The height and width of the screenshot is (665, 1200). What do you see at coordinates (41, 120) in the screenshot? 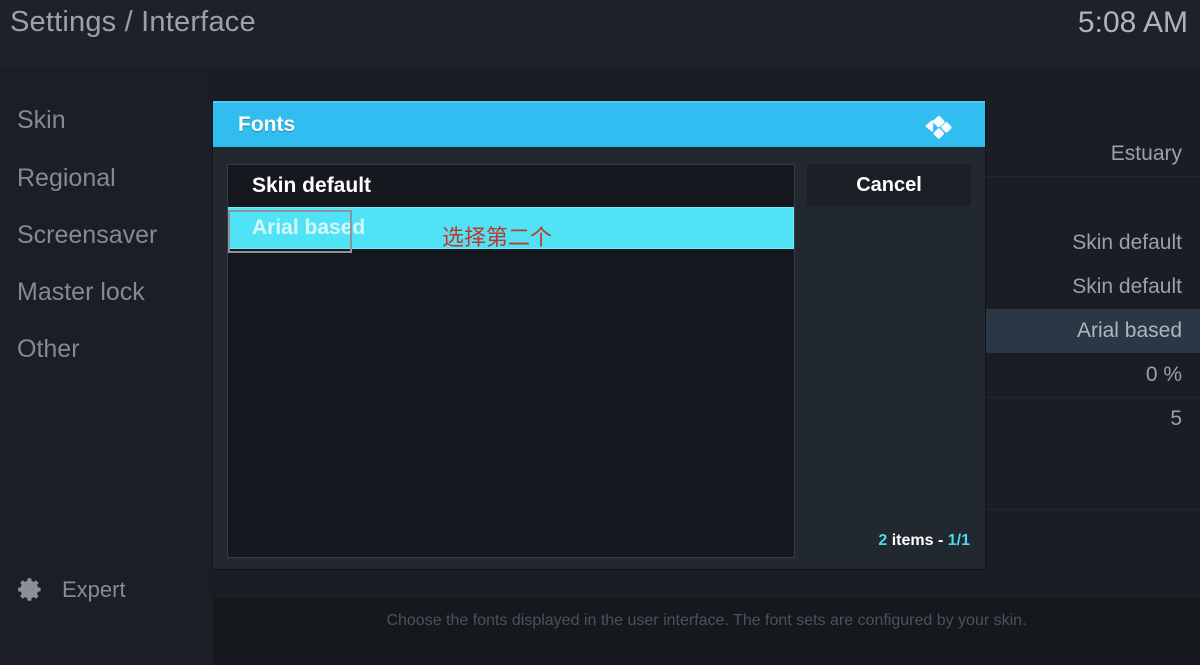
I see `sidebar-item-skin: Skin` at bounding box center [41, 120].